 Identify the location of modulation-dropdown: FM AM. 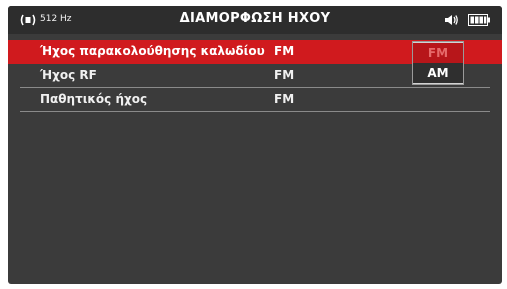
(438, 63).